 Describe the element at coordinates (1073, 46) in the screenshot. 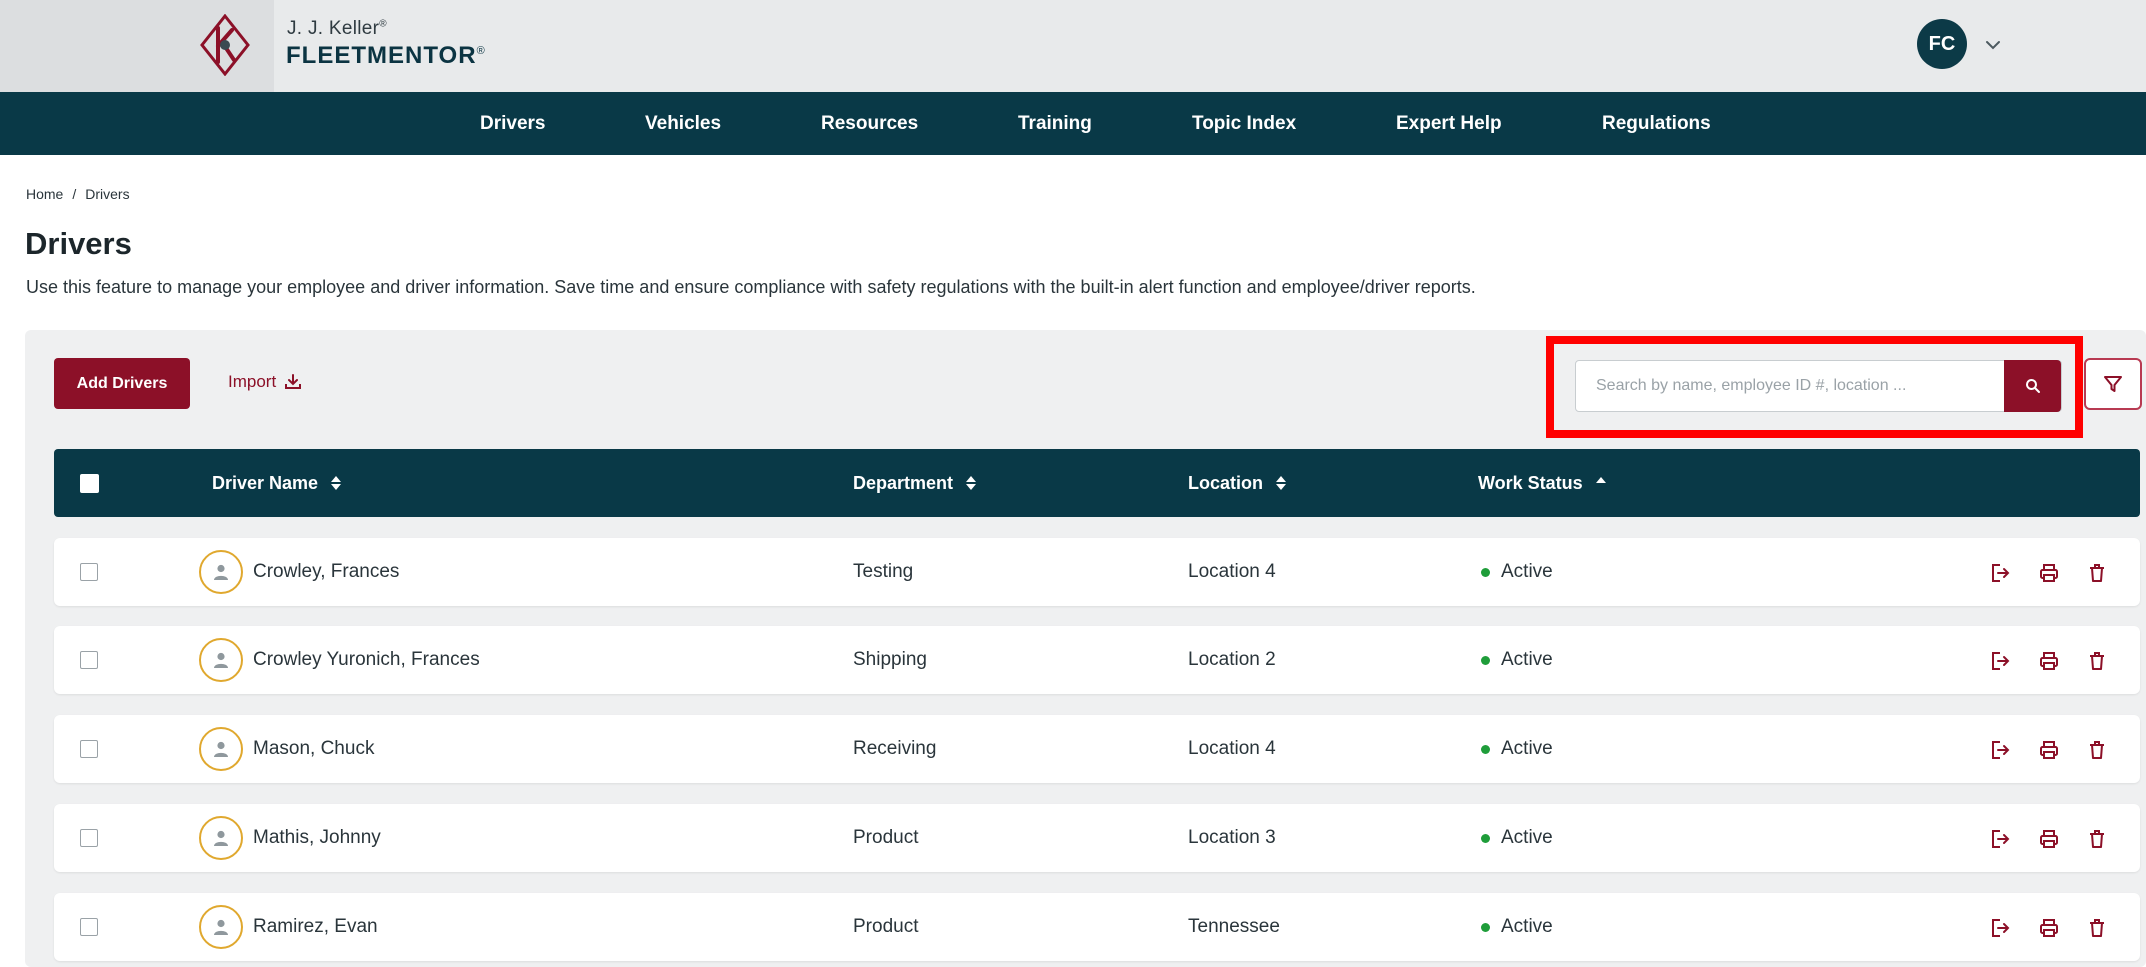

I see `top-header: J. J. Keller® FLEETMENTOR® FC` at that location.